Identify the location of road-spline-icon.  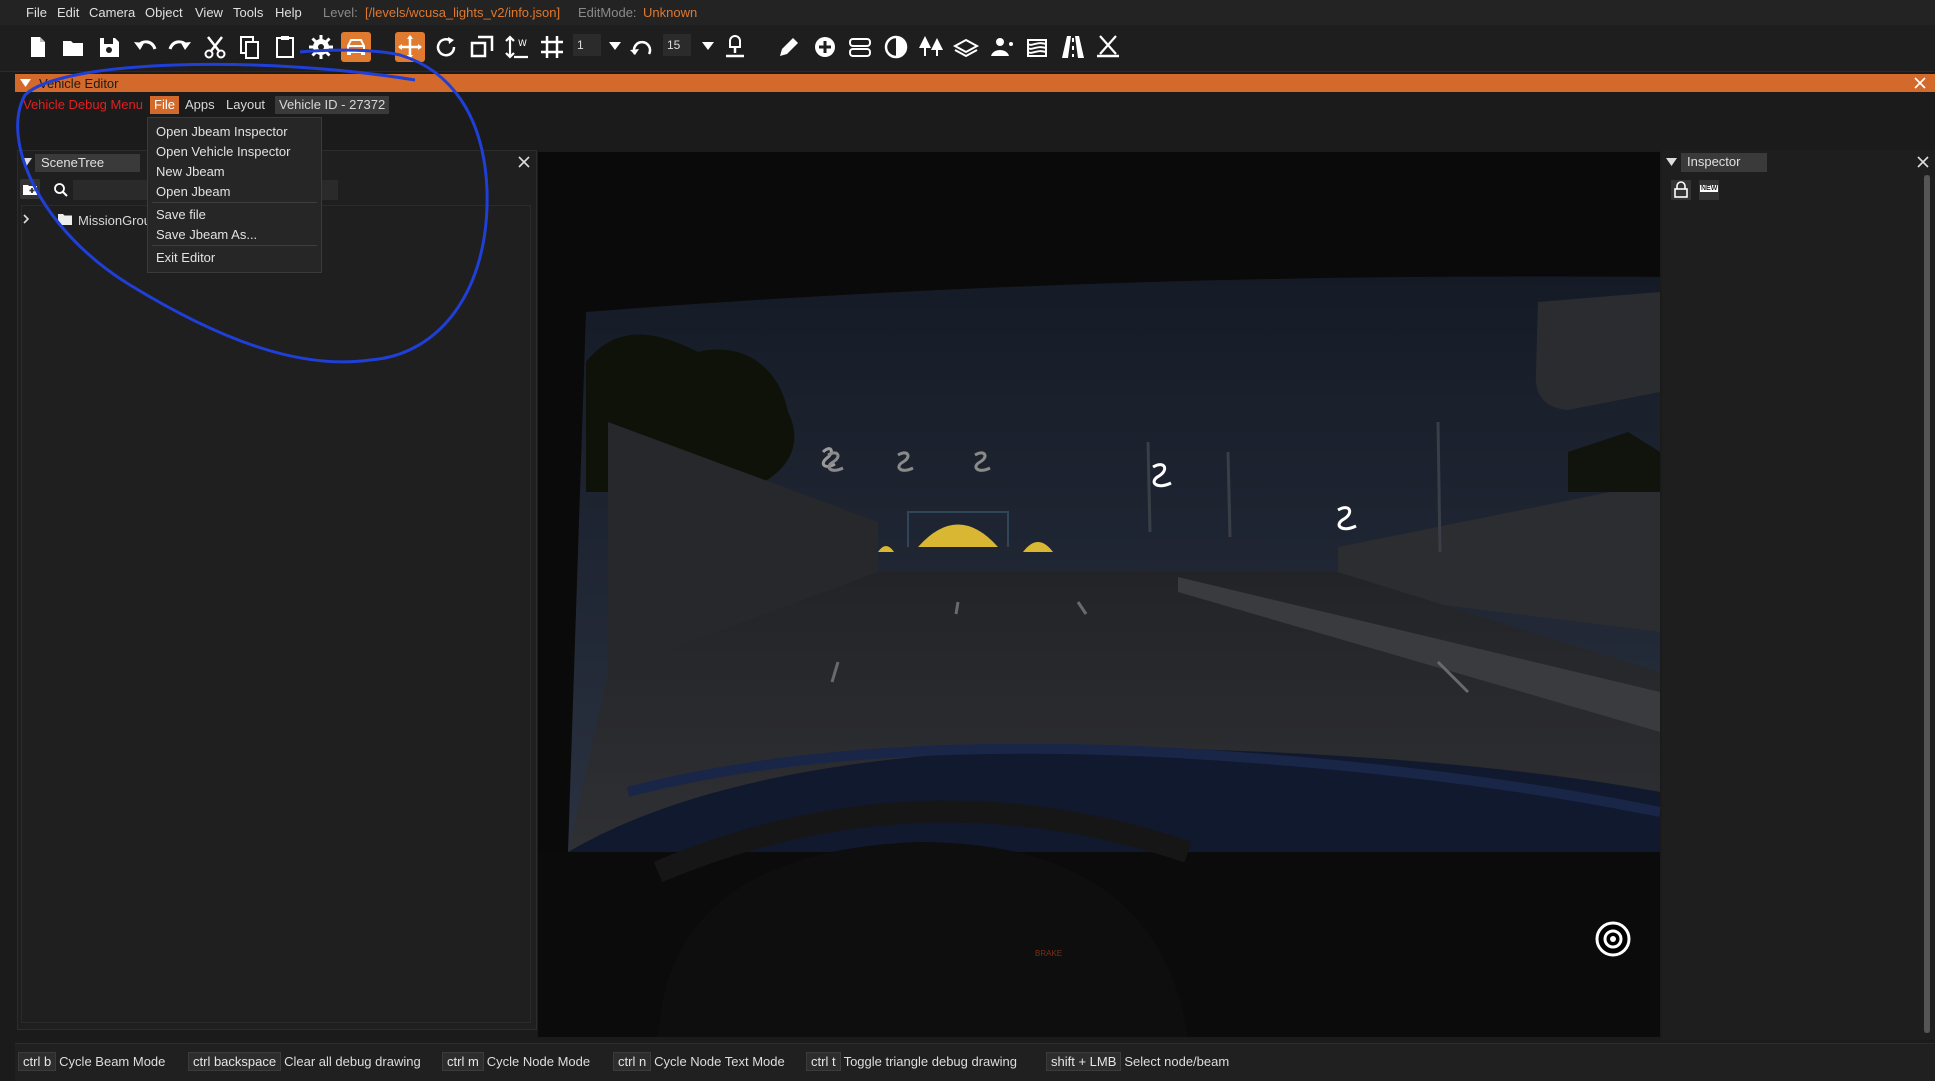
(860, 47).